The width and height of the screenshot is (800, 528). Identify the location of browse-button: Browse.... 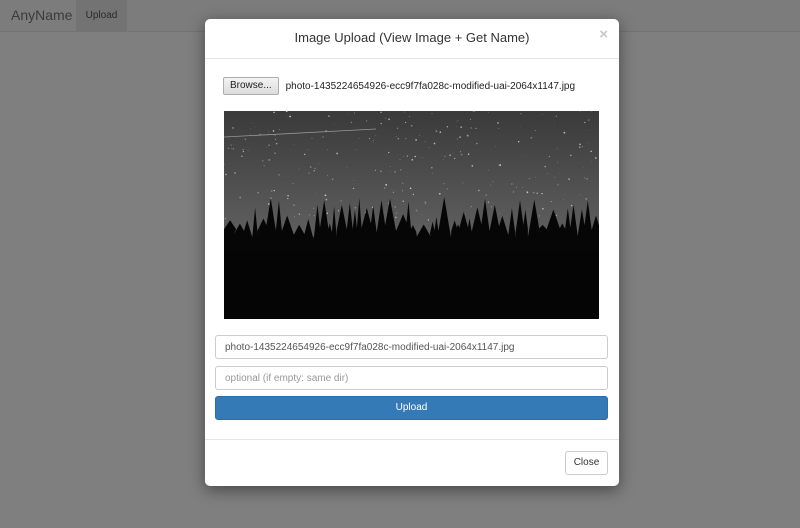
(251, 86).